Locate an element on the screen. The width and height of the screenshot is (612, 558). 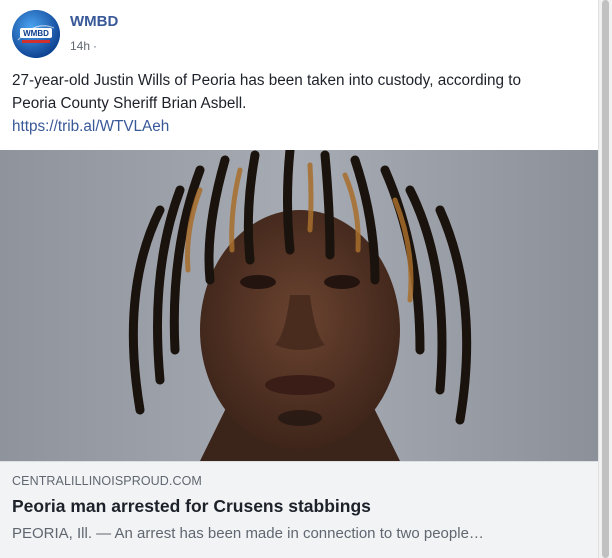
scrollbar is located at coordinates (605, 279).